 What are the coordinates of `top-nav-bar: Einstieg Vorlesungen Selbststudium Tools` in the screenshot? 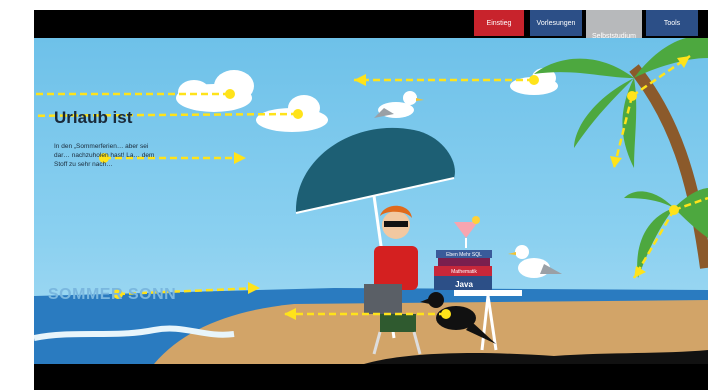 It's located at (371, 26).